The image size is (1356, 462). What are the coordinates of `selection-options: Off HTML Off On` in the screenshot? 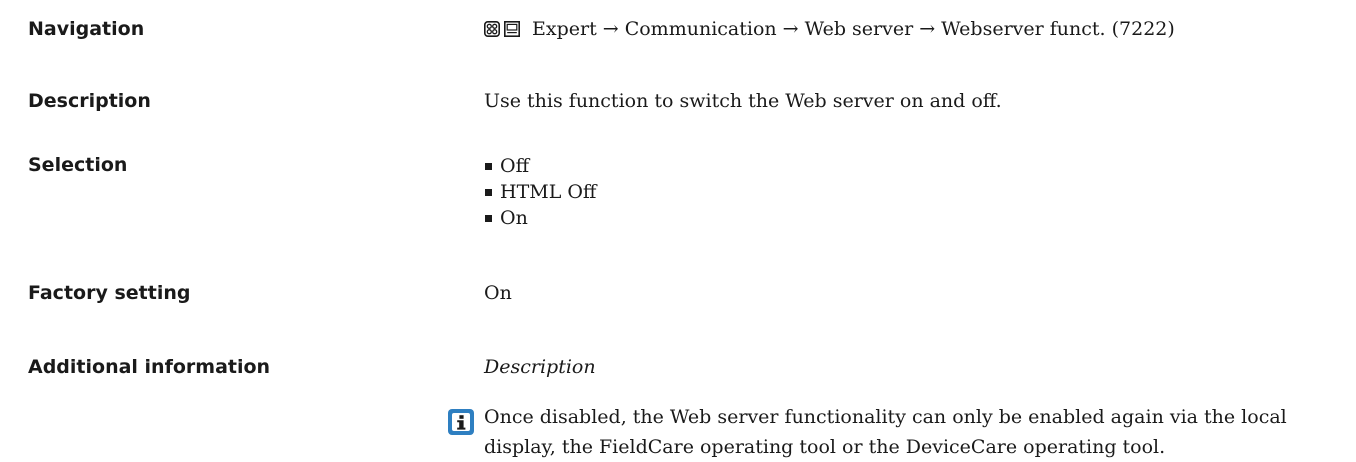 It's located at (540, 192).